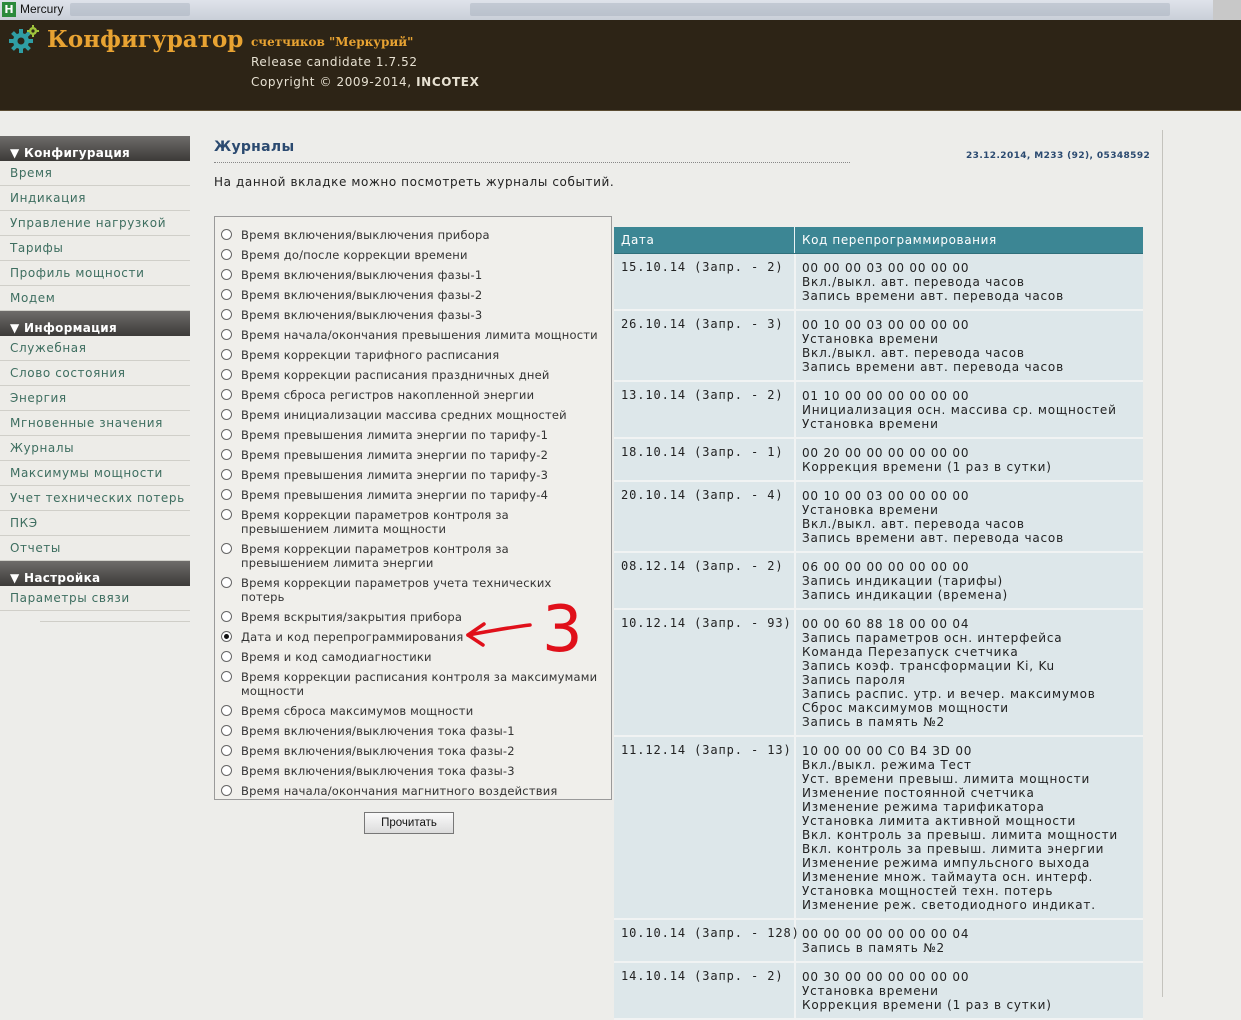 This screenshot has width=1241, height=1020. What do you see at coordinates (95, 173) in the screenshot?
I see `sidebar-item-time: Время` at bounding box center [95, 173].